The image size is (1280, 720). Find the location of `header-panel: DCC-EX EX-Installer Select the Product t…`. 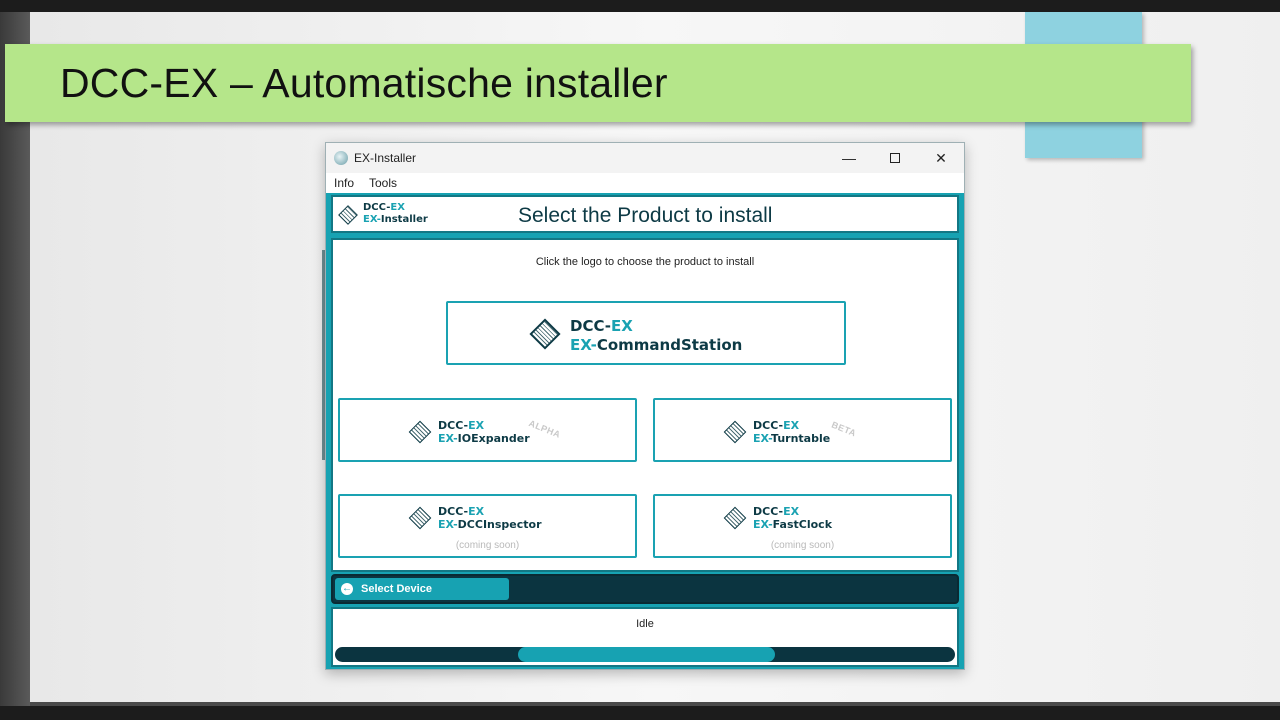

header-panel: DCC-EX EX-Installer Select the Product t… is located at coordinates (645, 214).